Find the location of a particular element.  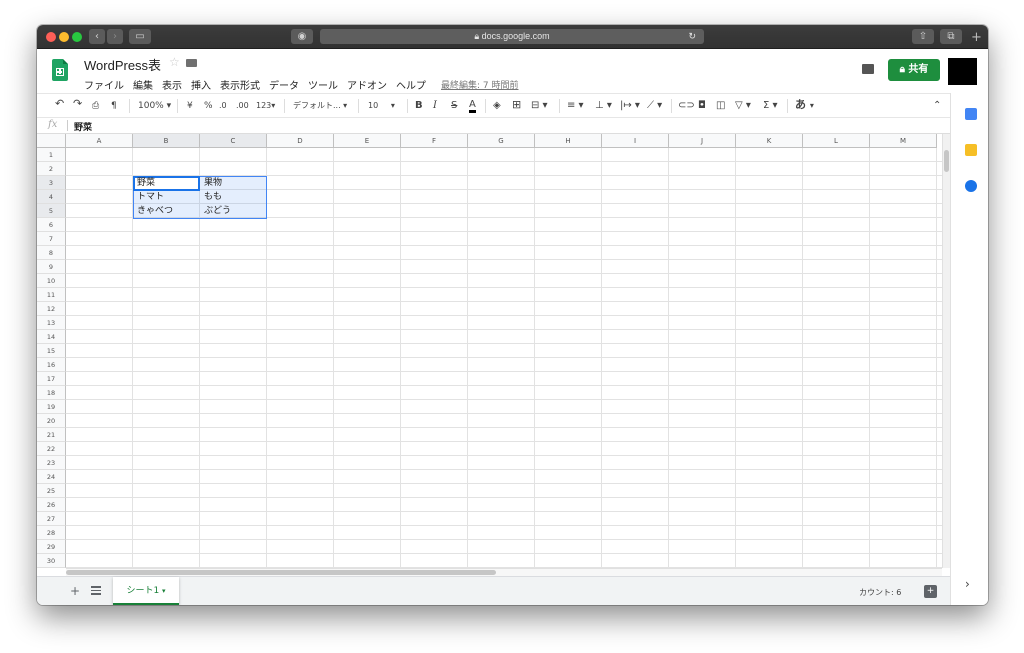

reload-icon: ↻ is located at coordinates (692, 36).